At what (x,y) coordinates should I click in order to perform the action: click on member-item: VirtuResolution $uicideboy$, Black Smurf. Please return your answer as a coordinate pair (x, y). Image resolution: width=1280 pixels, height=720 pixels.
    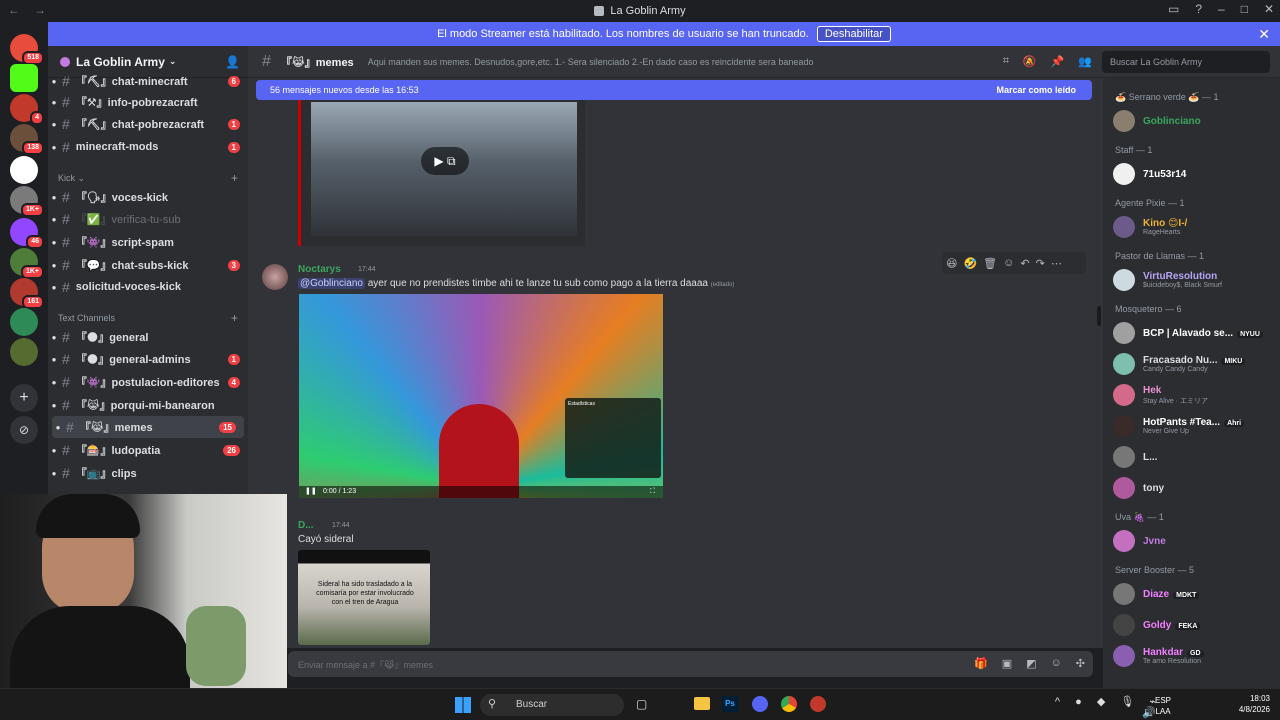
    Looking at the image, I should click on (1194, 280).